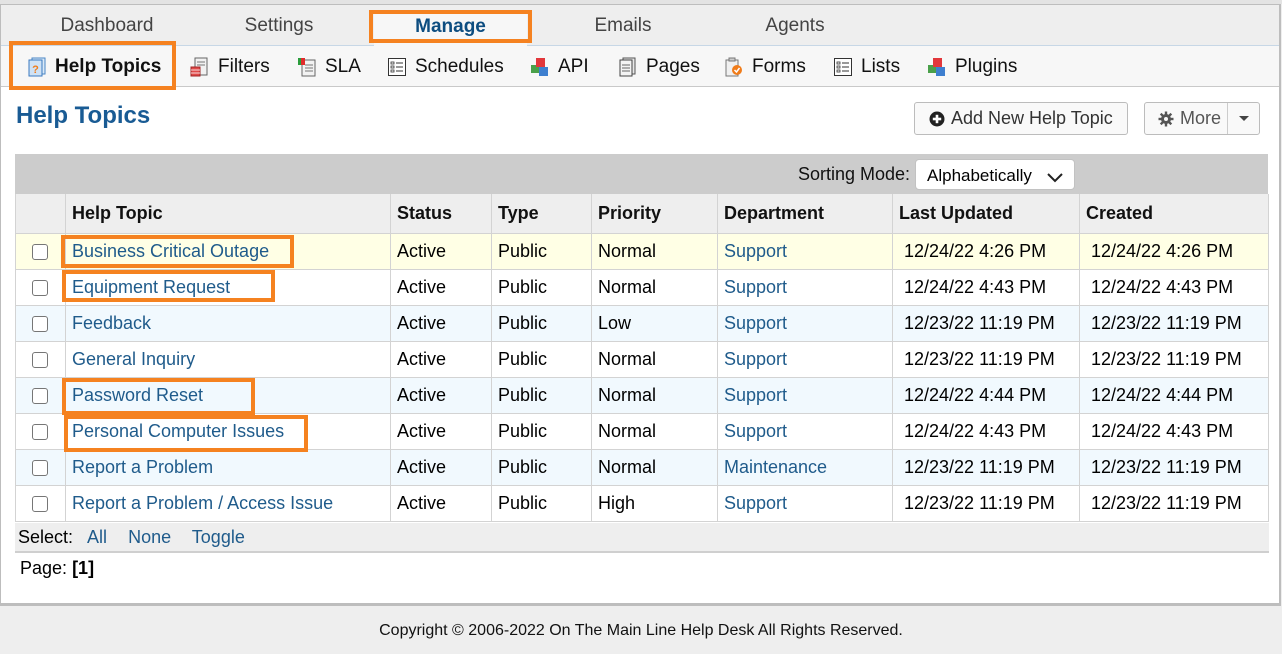 The width and height of the screenshot is (1282, 654). What do you see at coordinates (218, 537) in the screenshot?
I see `select-toggle-link: Toggle` at bounding box center [218, 537].